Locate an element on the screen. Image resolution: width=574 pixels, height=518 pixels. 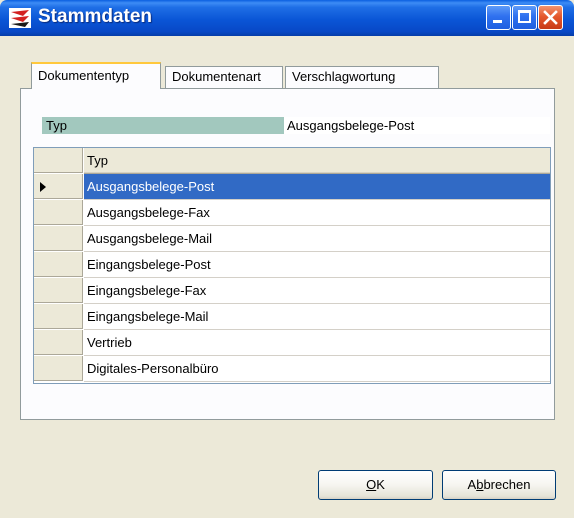
table-cell: Vertrieb is located at coordinates (317, 343).